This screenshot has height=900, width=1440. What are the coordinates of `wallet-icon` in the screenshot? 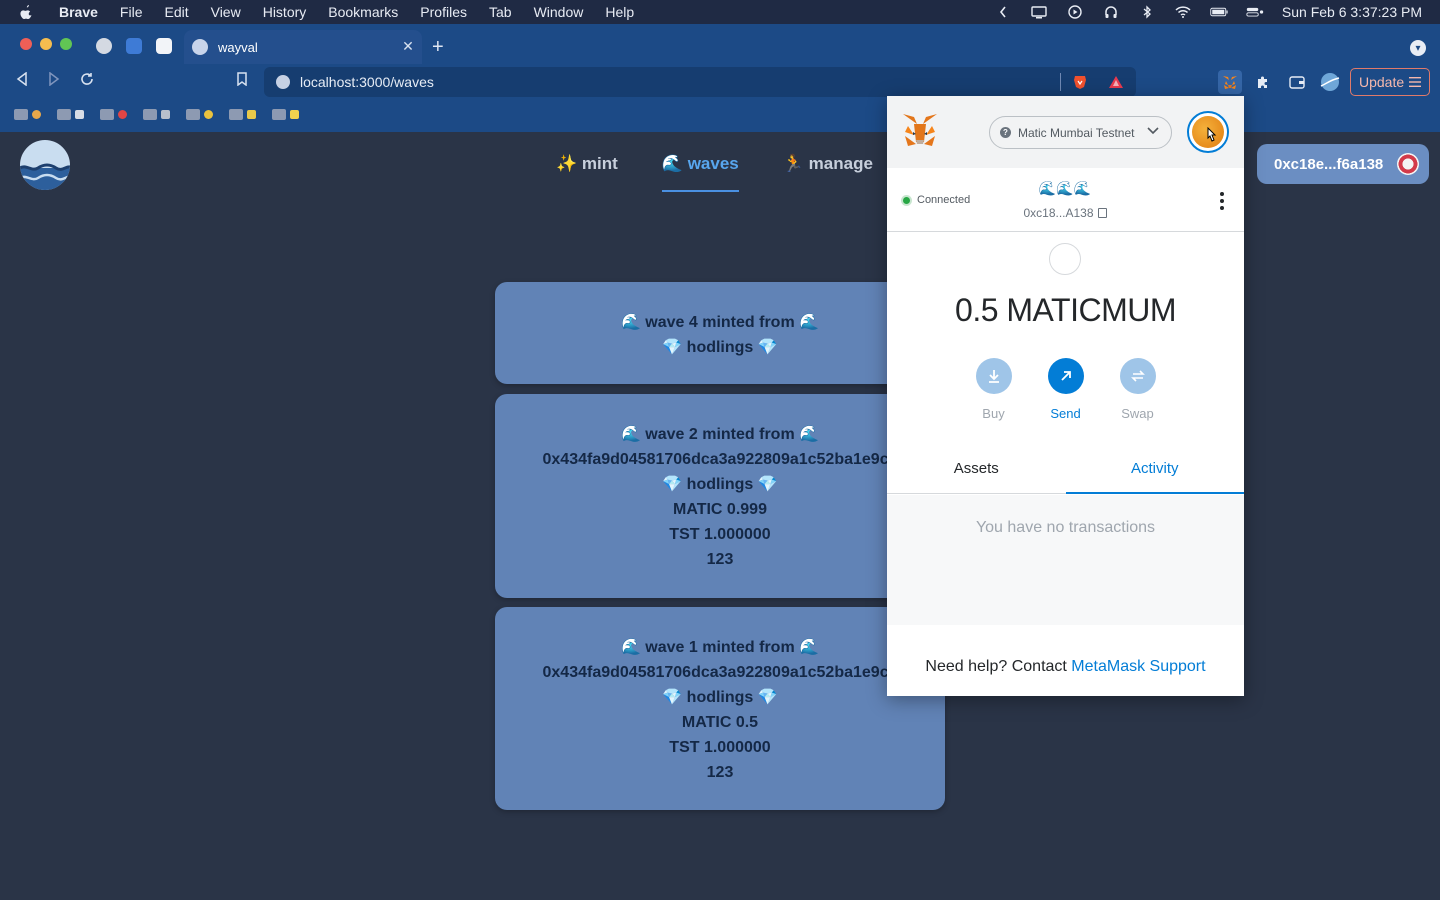 It's located at (1297, 82).